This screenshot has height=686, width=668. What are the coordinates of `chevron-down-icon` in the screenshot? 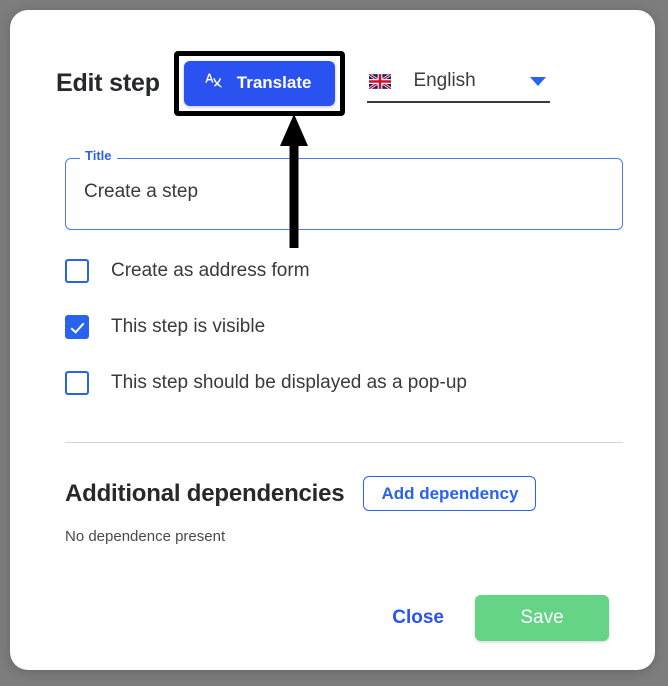 It's located at (538, 81).